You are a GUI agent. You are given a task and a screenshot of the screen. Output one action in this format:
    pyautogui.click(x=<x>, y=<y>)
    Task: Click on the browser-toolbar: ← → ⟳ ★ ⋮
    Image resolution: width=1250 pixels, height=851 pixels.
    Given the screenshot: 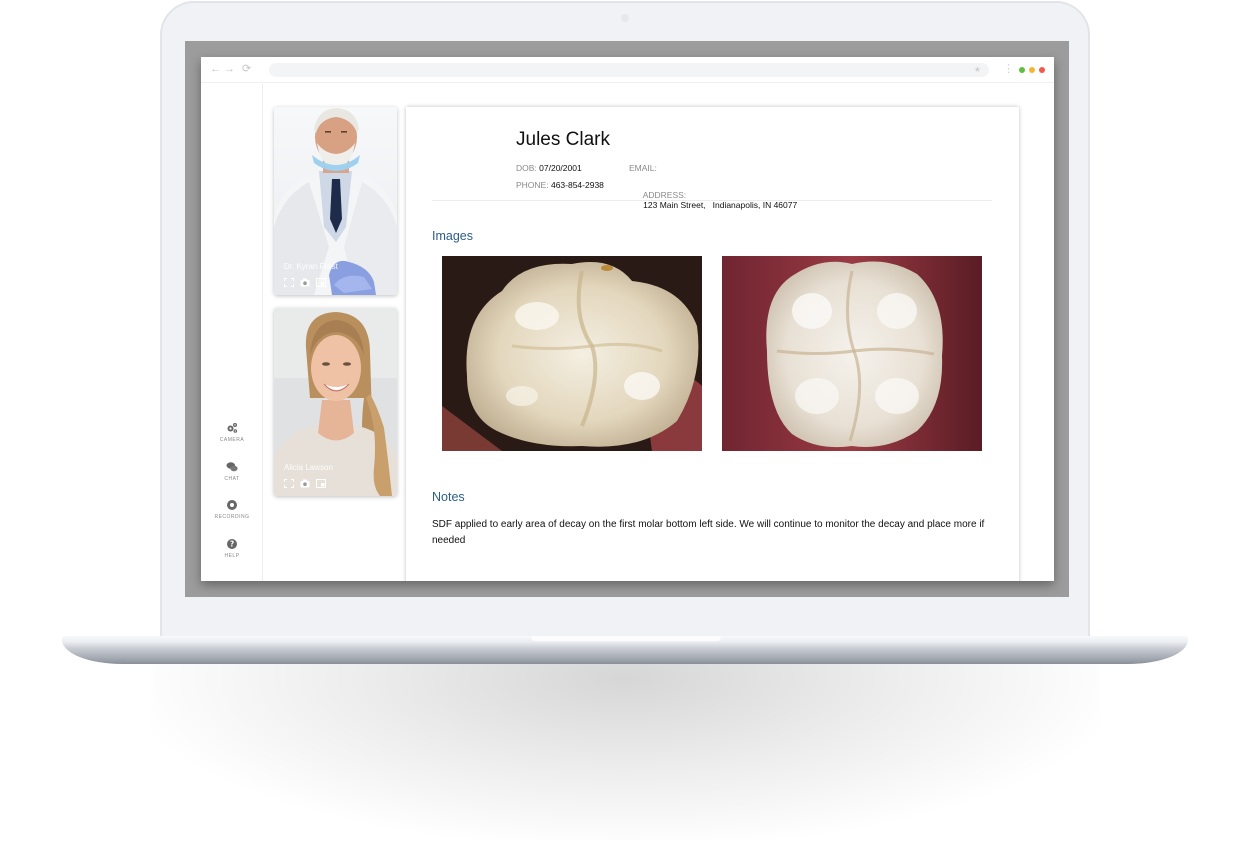 What is the action you would take?
    pyautogui.click(x=627, y=70)
    